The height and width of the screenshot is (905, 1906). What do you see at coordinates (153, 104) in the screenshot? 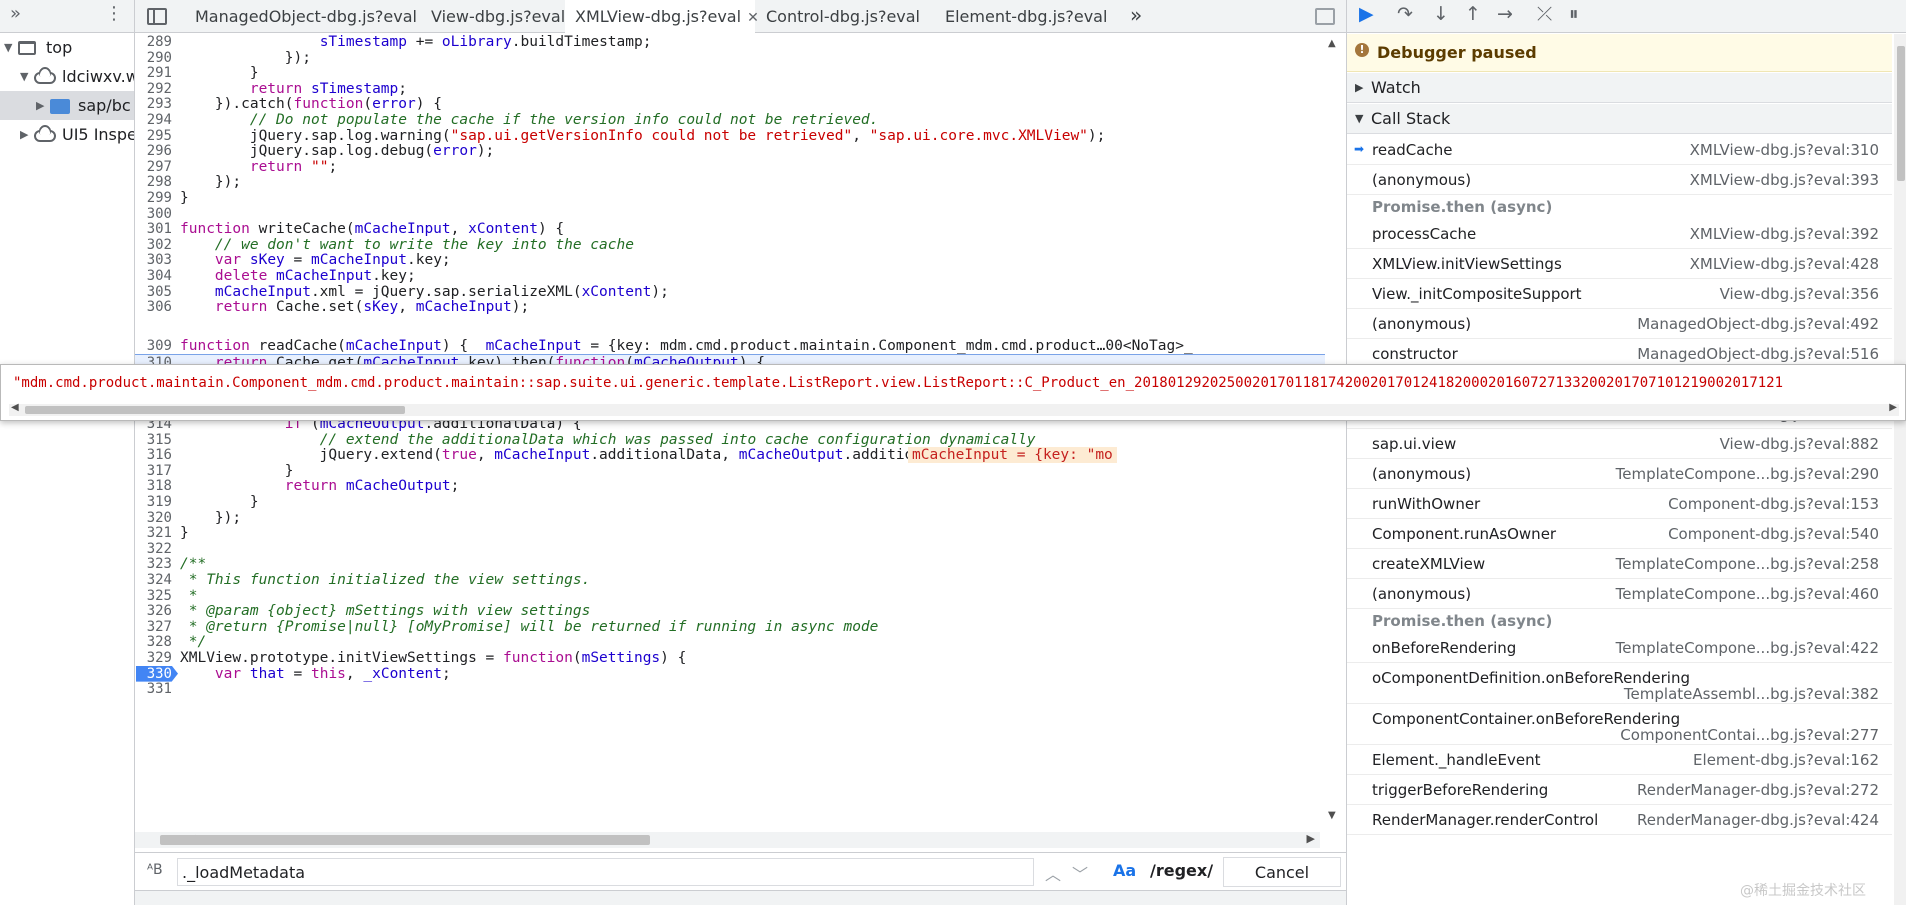
I see `line-number: 293` at bounding box center [153, 104].